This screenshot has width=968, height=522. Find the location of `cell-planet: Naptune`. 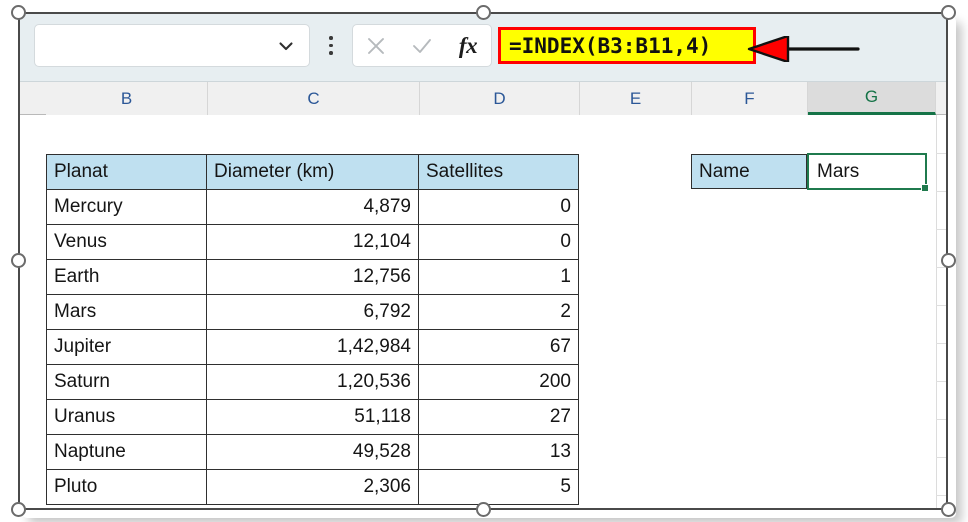

cell-planet: Naptune is located at coordinates (126, 452).